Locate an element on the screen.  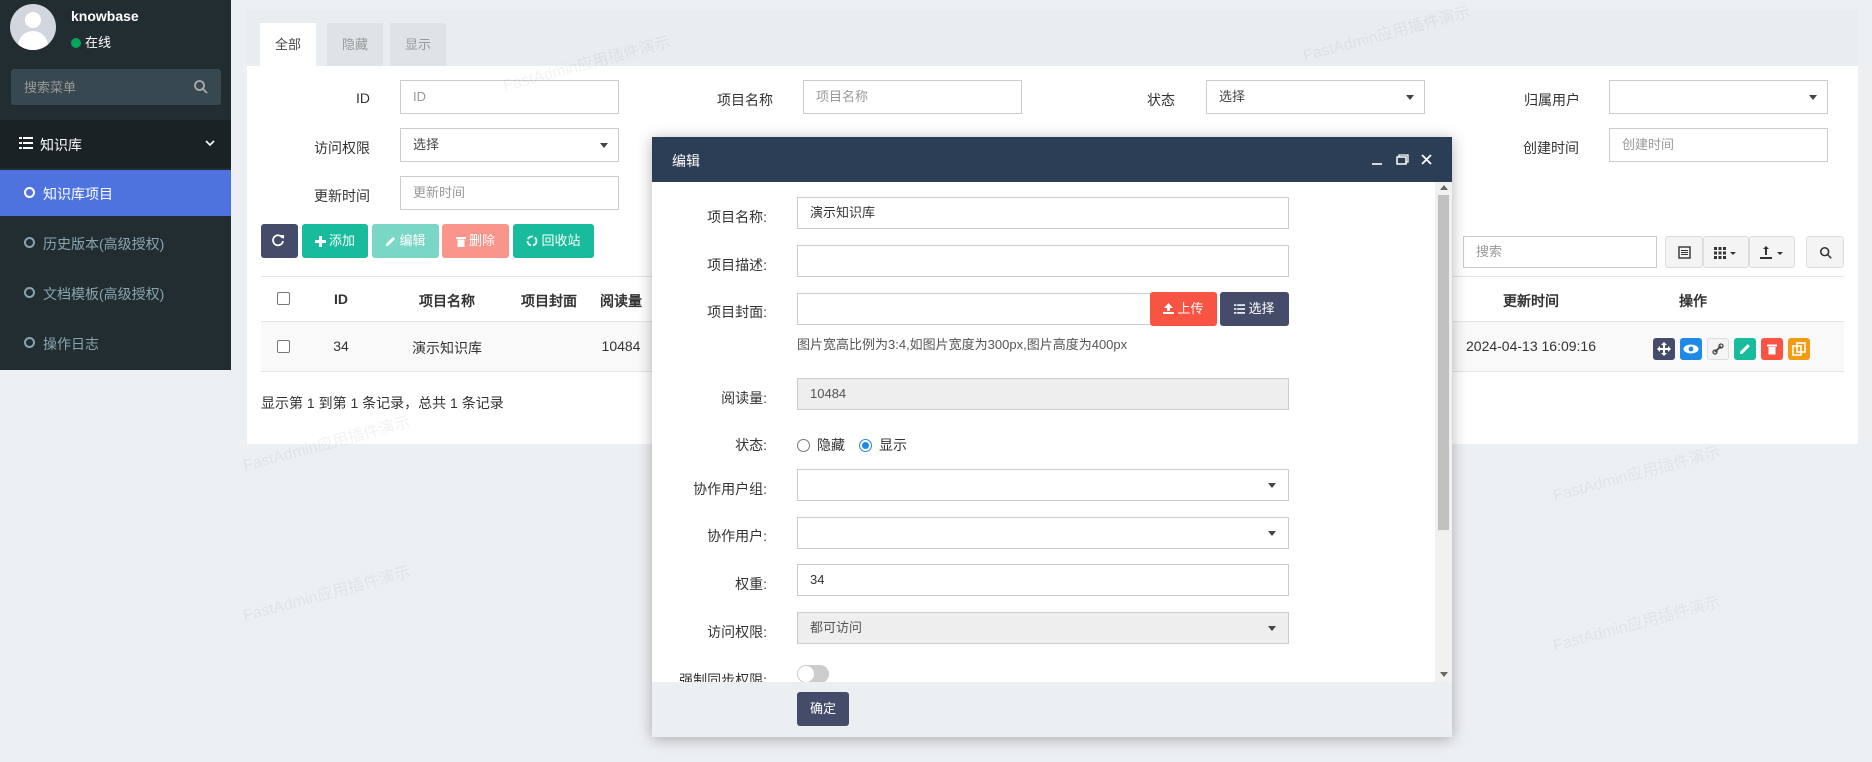
sidebar-empty-area is located at coordinates (115, 566).